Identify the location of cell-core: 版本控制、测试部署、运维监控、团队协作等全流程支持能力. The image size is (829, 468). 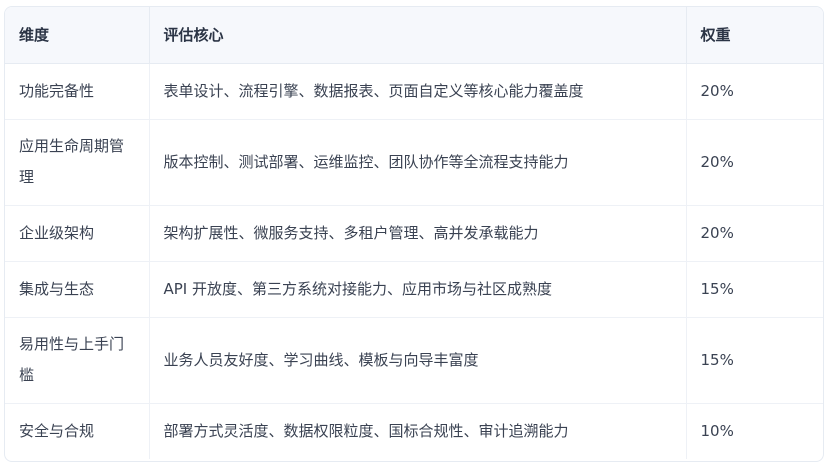
(418, 162).